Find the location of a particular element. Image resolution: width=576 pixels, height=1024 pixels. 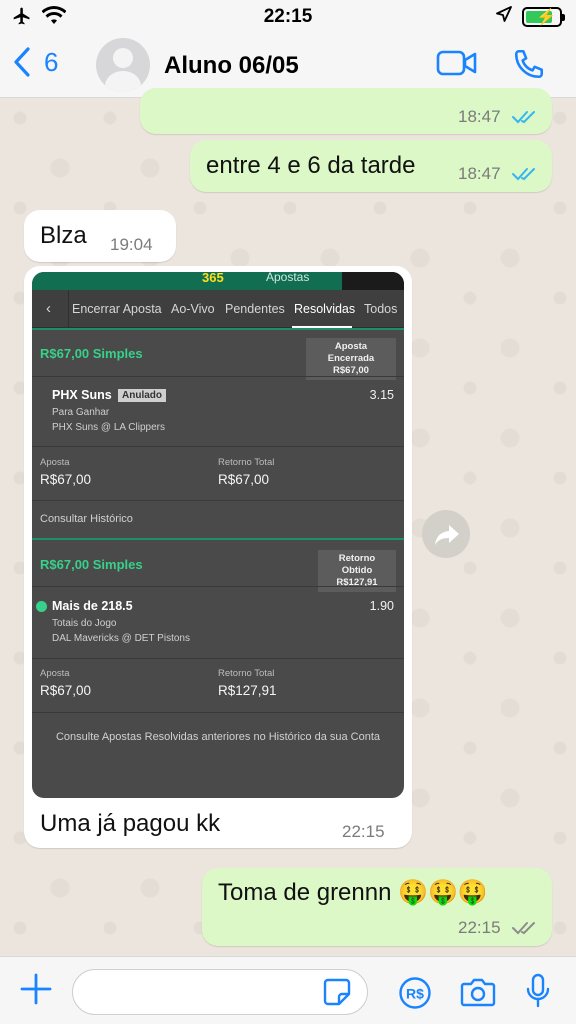

video-call-button is located at coordinates (457, 65).